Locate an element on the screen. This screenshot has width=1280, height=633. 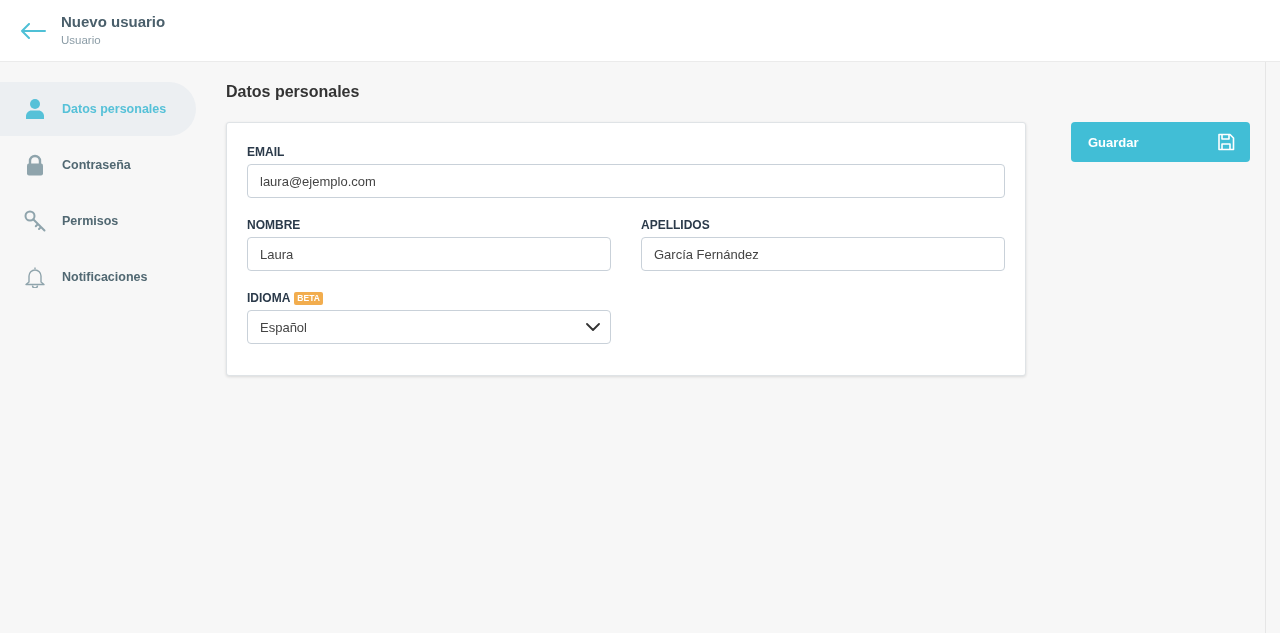
back-arrow-icon is located at coordinates (33, 30).